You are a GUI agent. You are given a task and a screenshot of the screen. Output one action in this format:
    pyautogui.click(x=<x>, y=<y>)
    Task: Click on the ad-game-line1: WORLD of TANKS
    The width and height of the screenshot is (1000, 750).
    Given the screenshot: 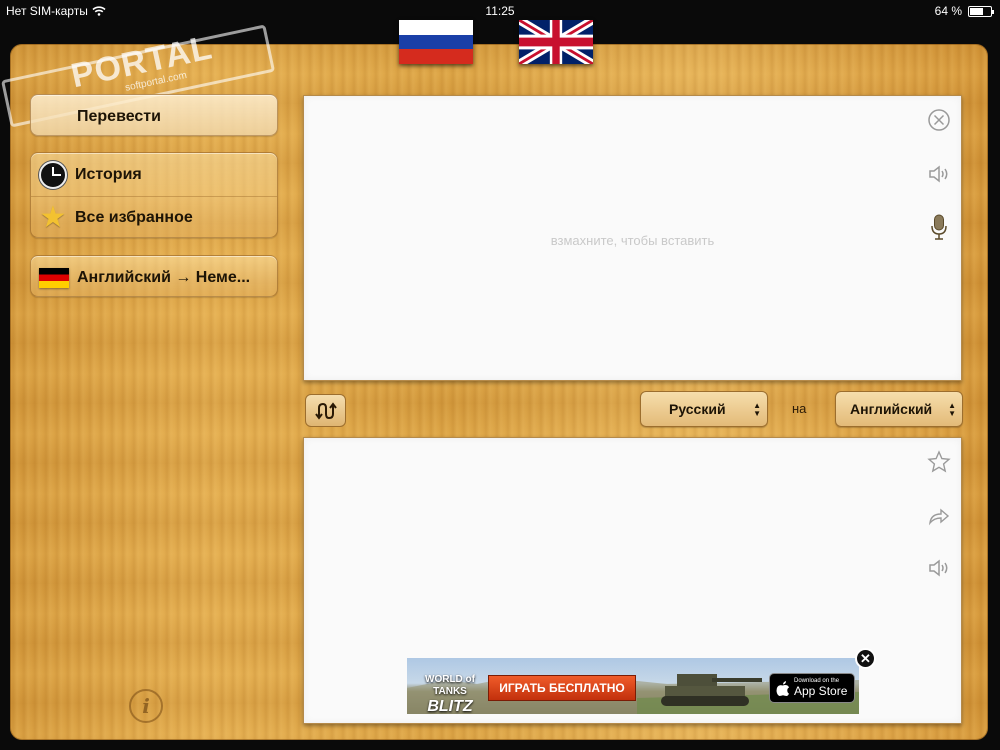 What is the action you would take?
    pyautogui.click(x=450, y=685)
    